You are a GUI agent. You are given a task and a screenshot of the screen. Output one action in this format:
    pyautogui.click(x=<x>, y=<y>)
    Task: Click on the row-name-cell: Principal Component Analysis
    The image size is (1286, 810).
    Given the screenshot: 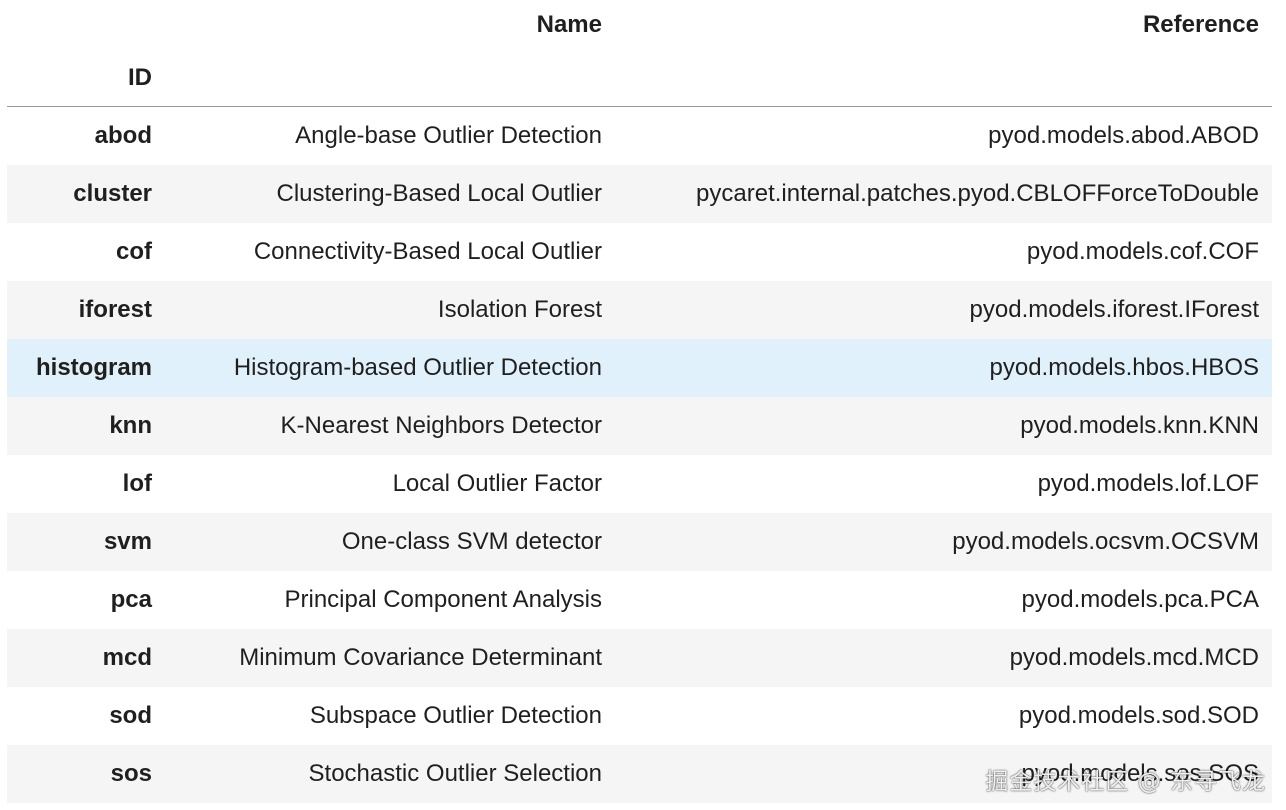 What is the action you would take?
    pyautogui.click(x=443, y=599)
    